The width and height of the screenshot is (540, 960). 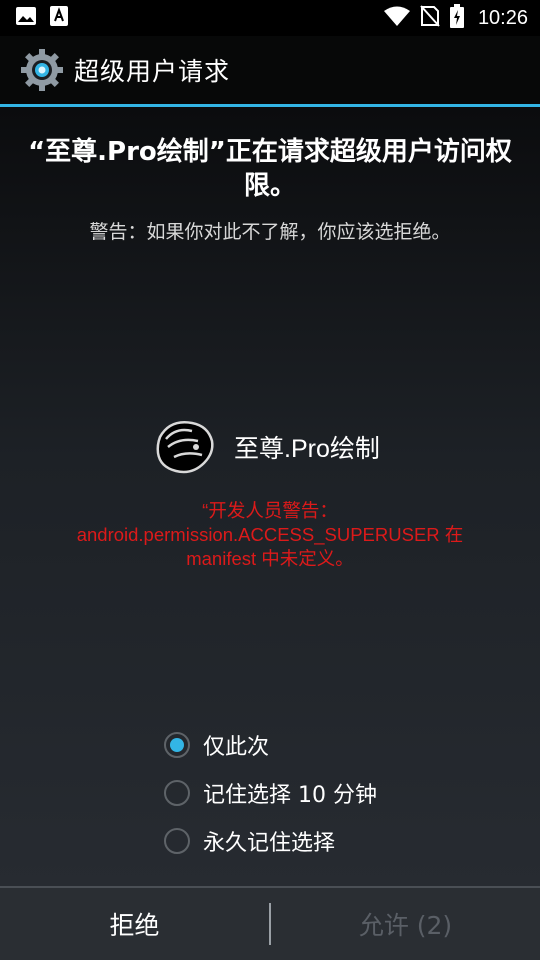 What do you see at coordinates (152, 71) in the screenshot?
I see `page-title: 超级用户请求` at bounding box center [152, 71].